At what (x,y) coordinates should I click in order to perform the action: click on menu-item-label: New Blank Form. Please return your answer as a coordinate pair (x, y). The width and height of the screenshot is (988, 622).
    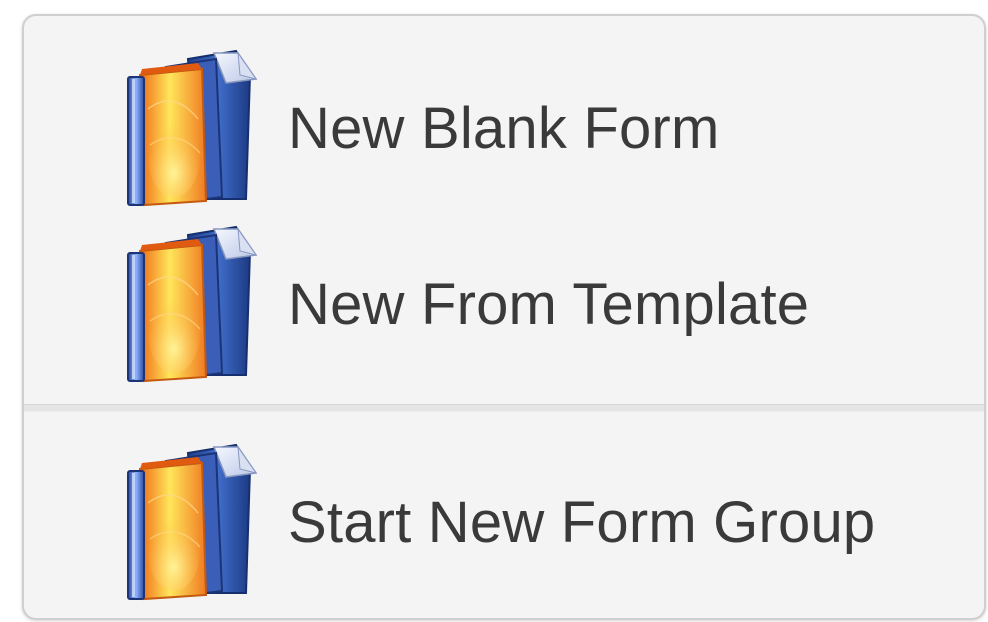
    Looking at the image, I should click on (504, 128).